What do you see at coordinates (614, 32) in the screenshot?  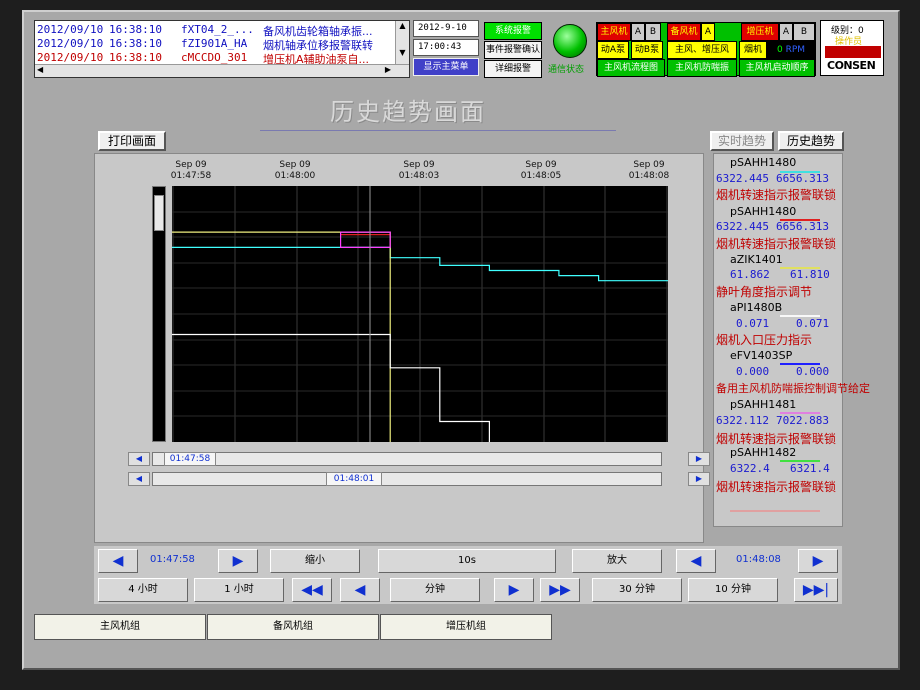 I see `main-fan-status: 主风机` at bounding box center [614, 32].